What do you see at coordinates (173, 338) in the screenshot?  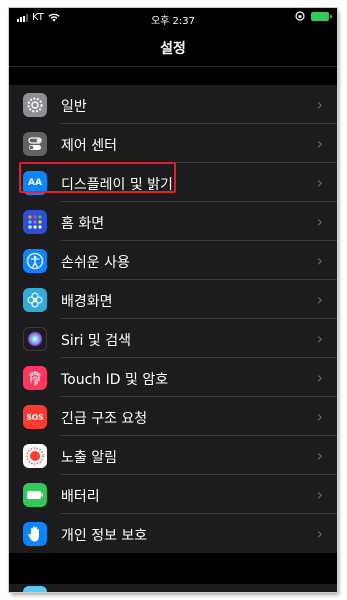 I see `settings-row-siri-search: Siri 및 검색 ›` at bounding box center [173, 338].